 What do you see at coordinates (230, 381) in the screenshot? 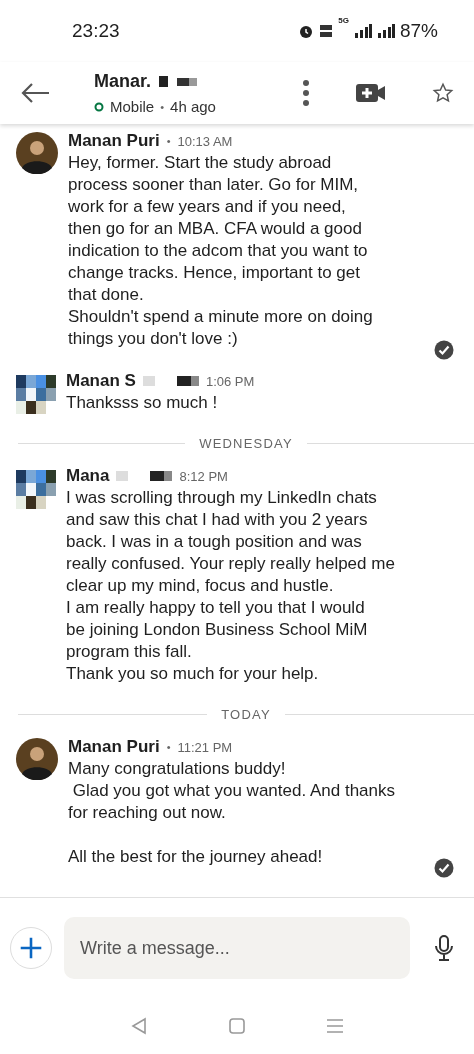
I see `message-time: 1:06 PM` at bounding box center [230, 381].